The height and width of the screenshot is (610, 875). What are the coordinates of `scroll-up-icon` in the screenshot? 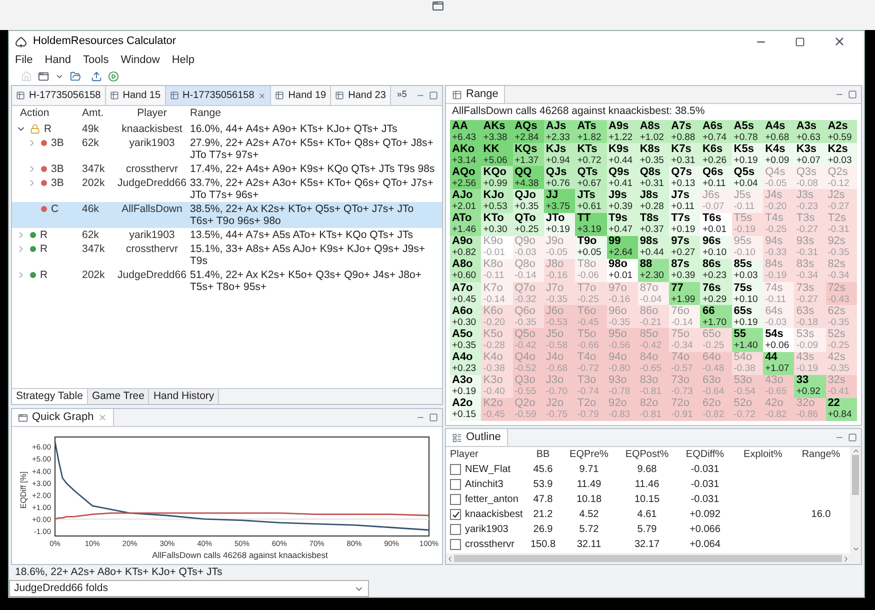 It's located at (856, 451).